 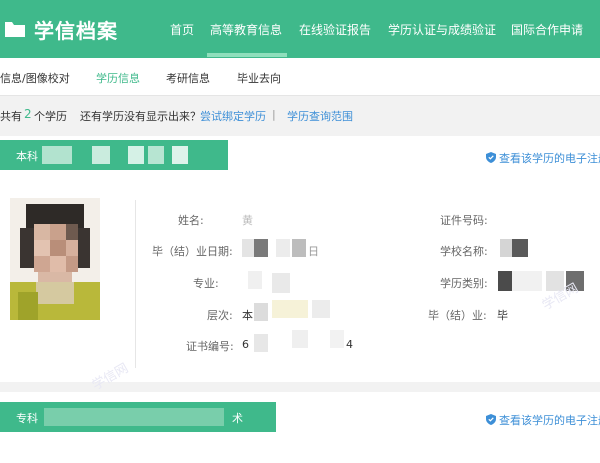 I want to click on record-count: 2, so click(x=28, y=114).